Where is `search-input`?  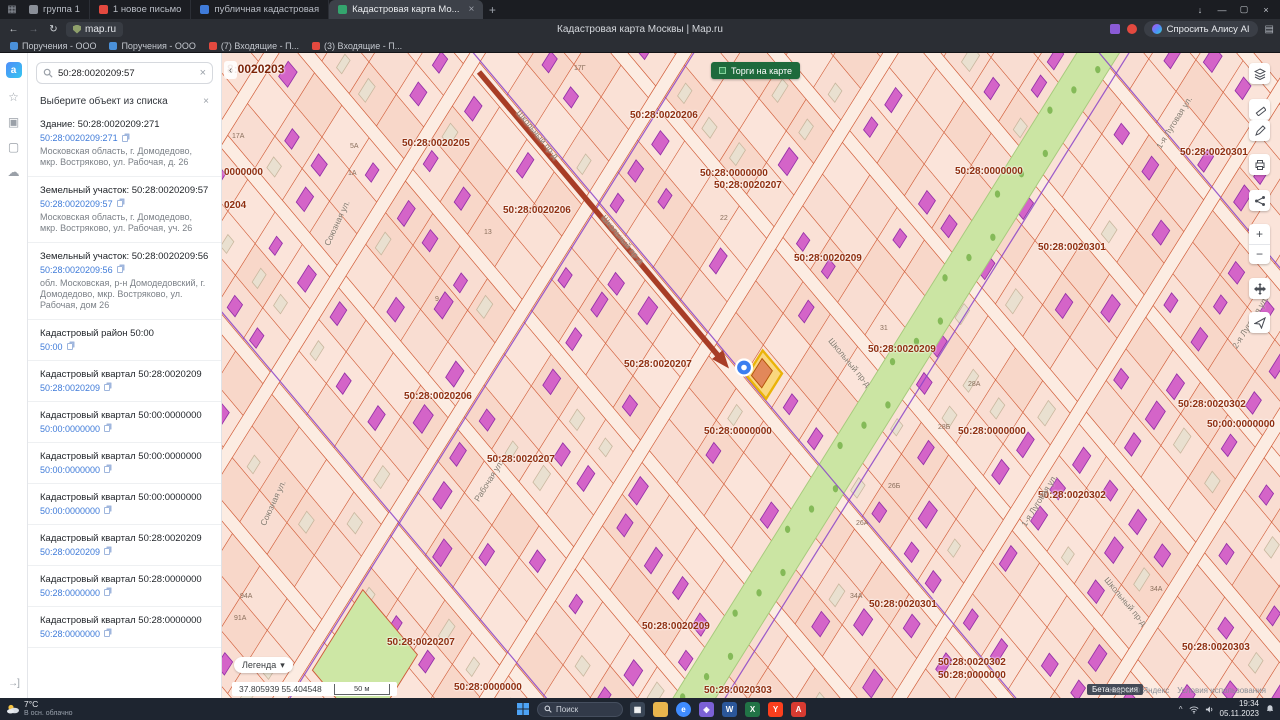
search-input is located at coordinates (126, 73).